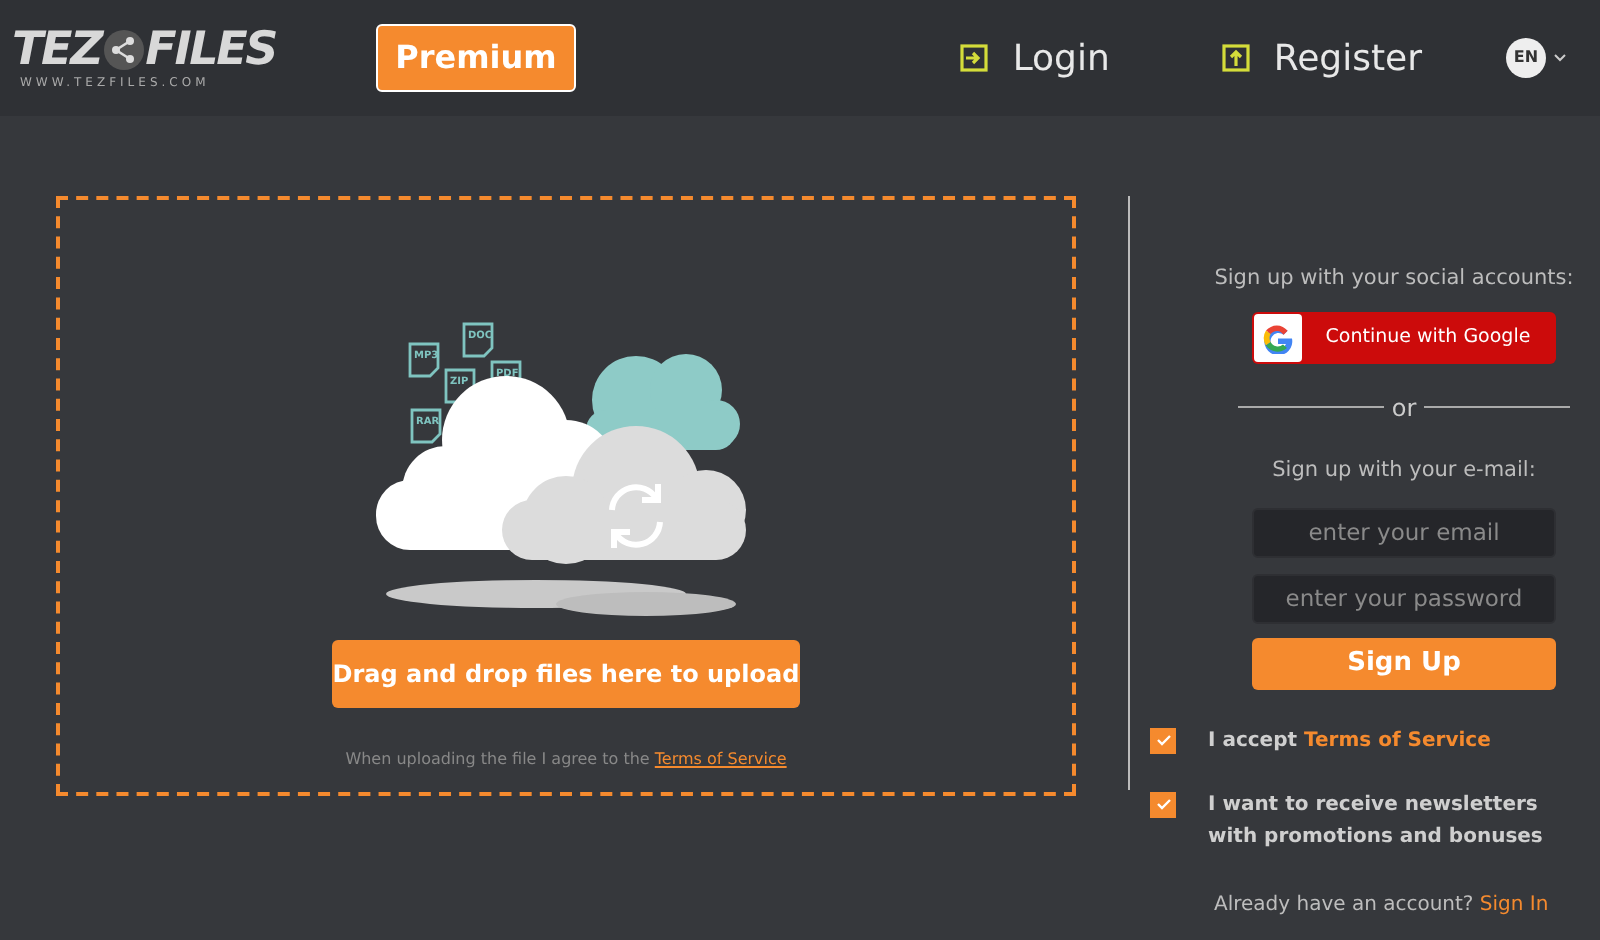 Image resolution: width=1600 pixels, height=940 pixels. Describe the element at coordinates (566, 674) in the screenshot. I see `upload-button: Drag and drop files here to upload` at that location.